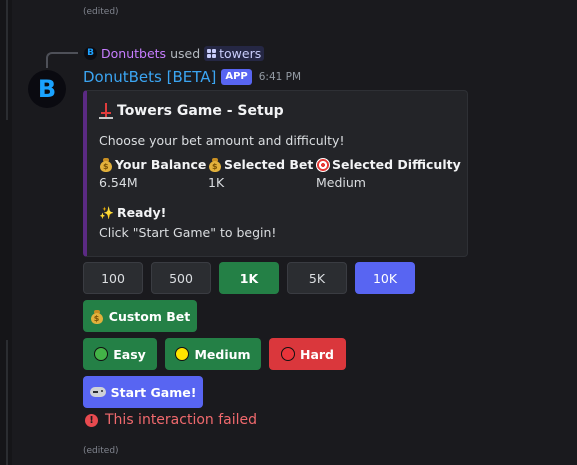 Image resolution: width=577 pixels, height=465 pixels. Describe the element at coordinates (149, 77) in the screenshot. I see `bot-username: DonutBets [BETA]` at that location.